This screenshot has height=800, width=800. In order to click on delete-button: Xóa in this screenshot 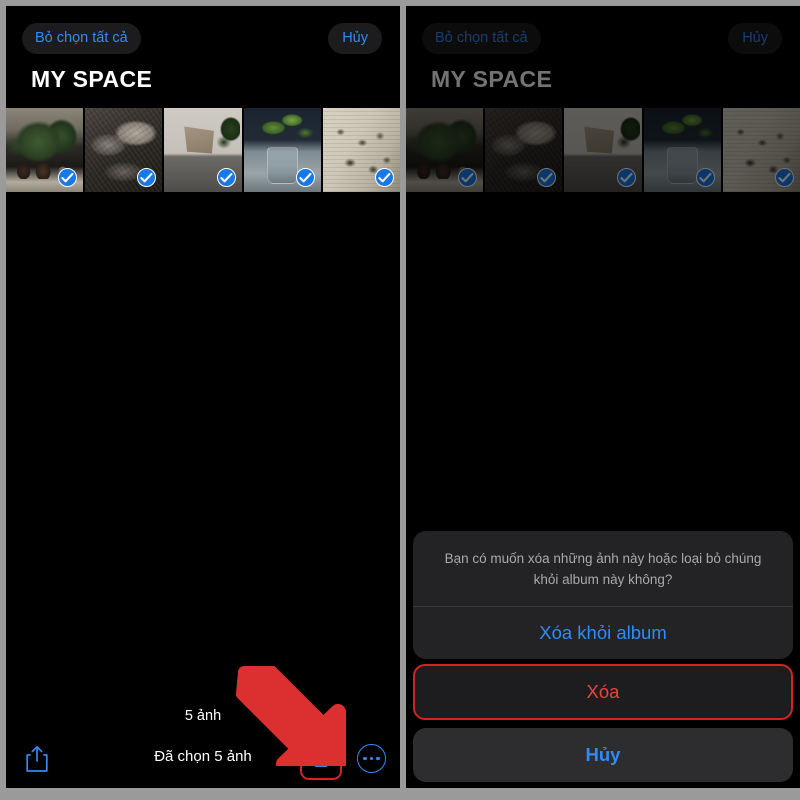, I will do `click(603, 692)`.